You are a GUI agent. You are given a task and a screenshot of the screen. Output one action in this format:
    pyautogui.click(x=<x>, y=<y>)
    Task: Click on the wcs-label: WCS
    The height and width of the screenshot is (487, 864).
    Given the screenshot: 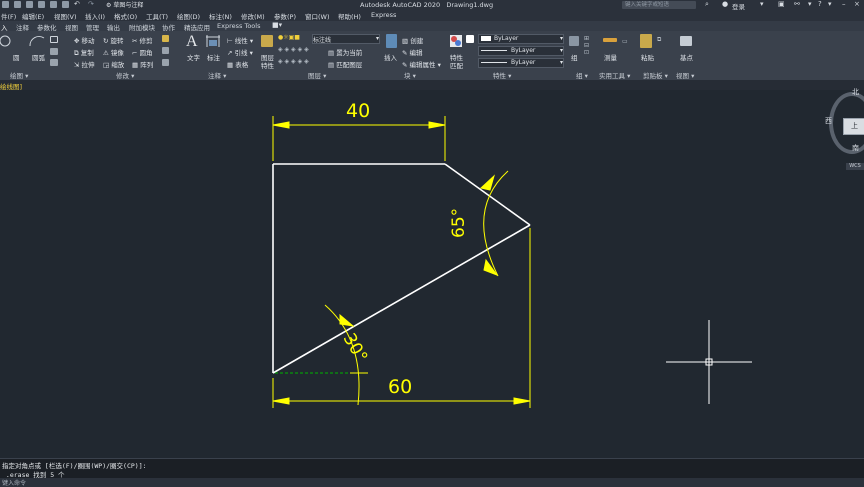 What is the action you would take?
    pyautogui.click(x=855, y=166)
    